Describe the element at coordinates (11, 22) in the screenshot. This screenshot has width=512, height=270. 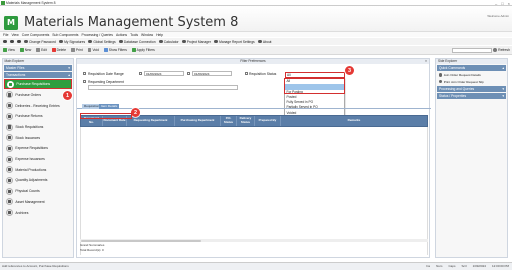
I see `logo-letter: M` at that location.